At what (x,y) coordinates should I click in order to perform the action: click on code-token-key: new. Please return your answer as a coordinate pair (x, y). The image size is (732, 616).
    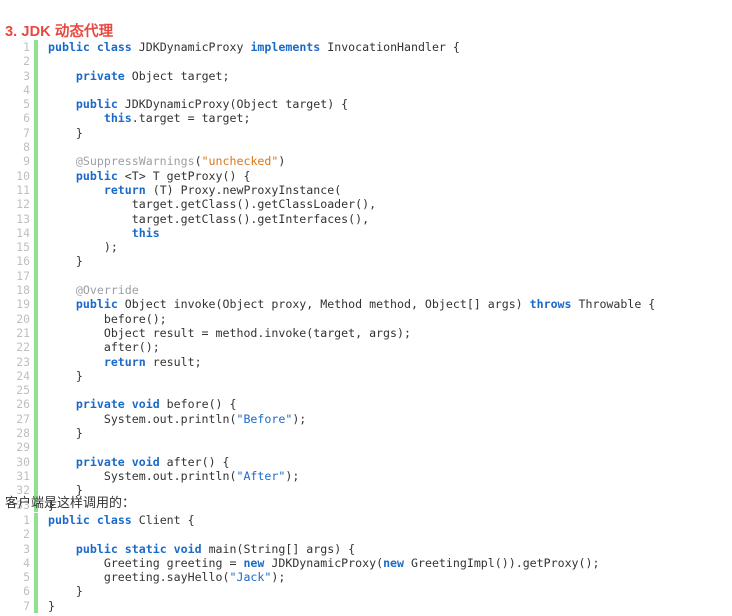
    Looking at the image, I should click on (394, 562).